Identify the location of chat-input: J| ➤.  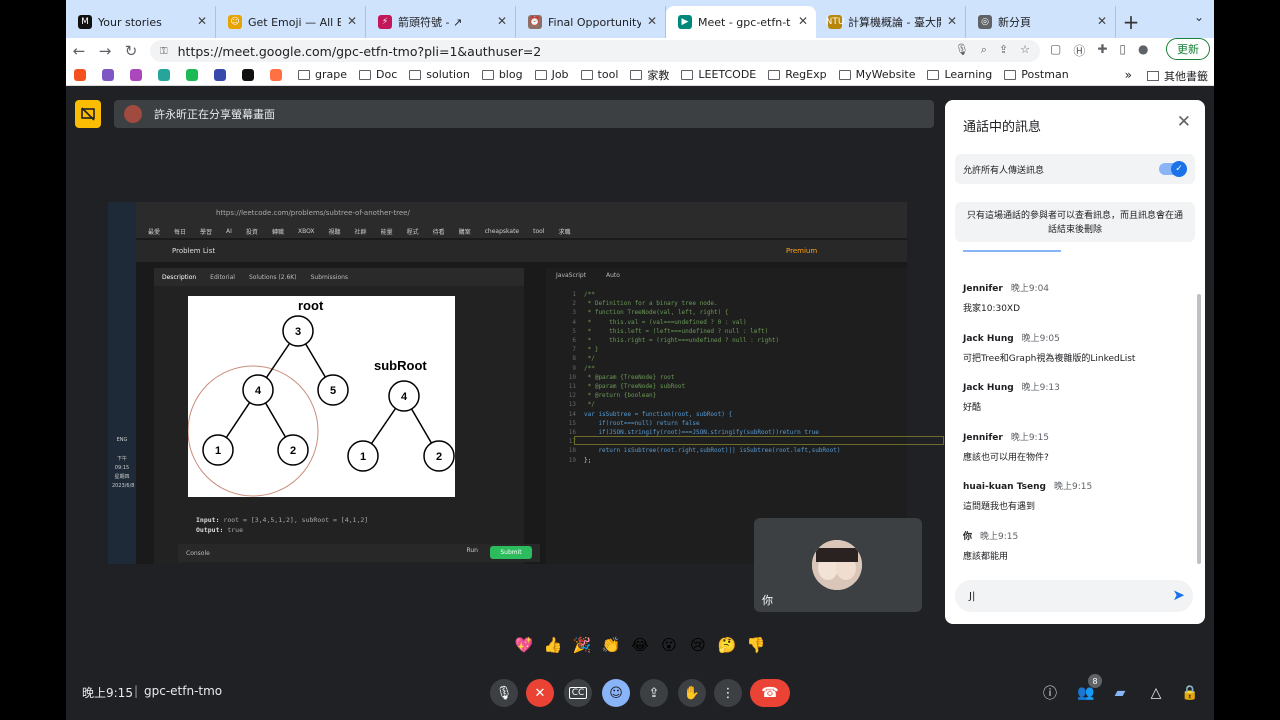
(1074, 596).